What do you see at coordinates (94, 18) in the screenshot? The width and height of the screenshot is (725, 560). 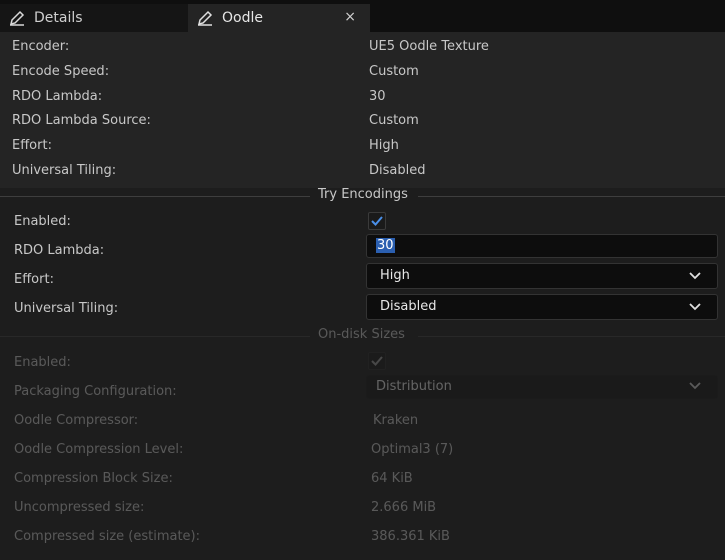 I see `tab-details: Details` at bounding box center [94, 18].